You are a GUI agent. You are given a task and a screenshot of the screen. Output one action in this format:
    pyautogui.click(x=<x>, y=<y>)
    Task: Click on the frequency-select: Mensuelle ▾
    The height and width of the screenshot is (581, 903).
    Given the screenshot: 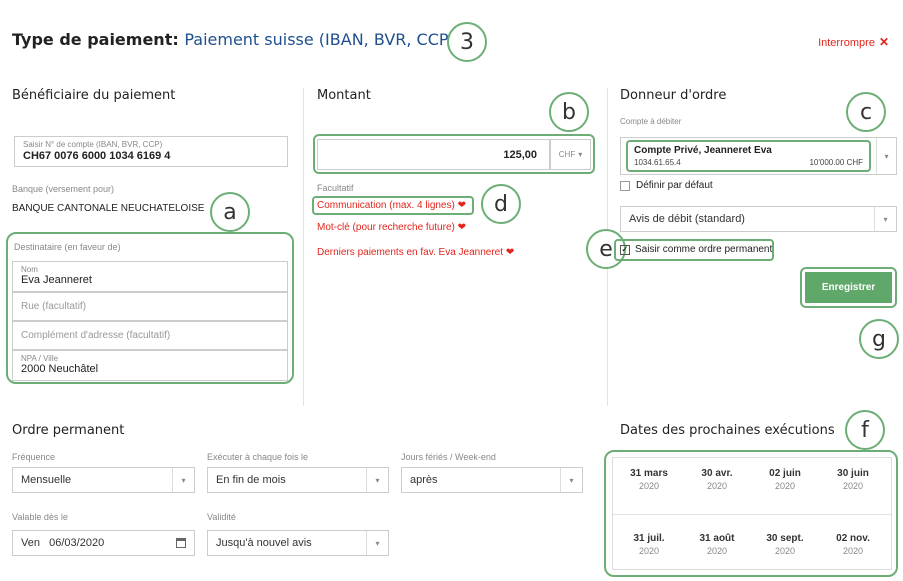 What is the action you would take?
    pyautogui.click(x=103, y=480)
    